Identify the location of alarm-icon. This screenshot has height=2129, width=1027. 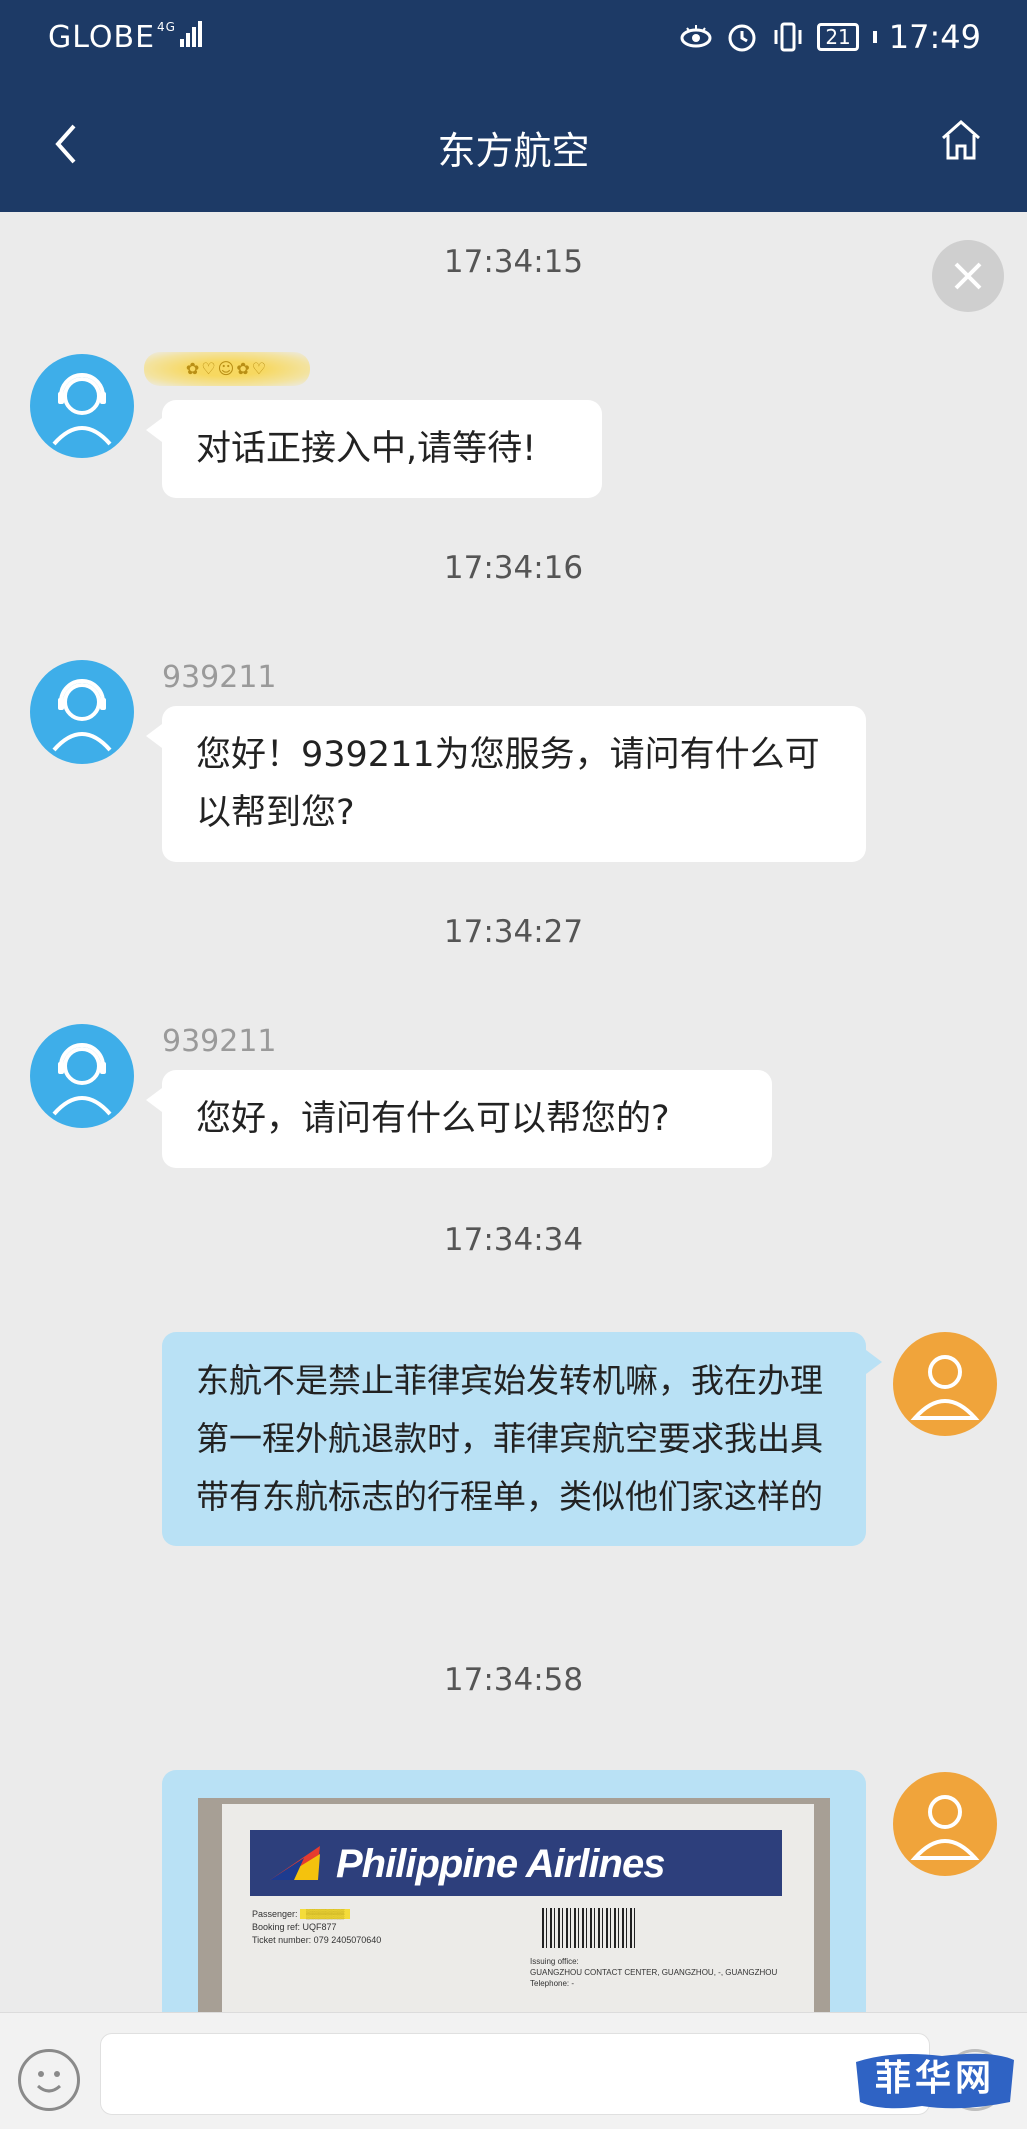
(742, 38).